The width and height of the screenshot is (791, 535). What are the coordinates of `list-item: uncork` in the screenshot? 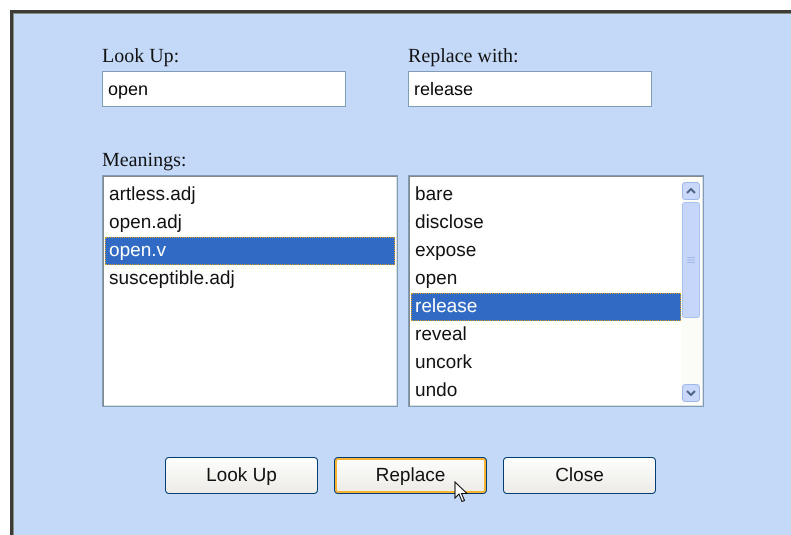 It's located at (546, 363).